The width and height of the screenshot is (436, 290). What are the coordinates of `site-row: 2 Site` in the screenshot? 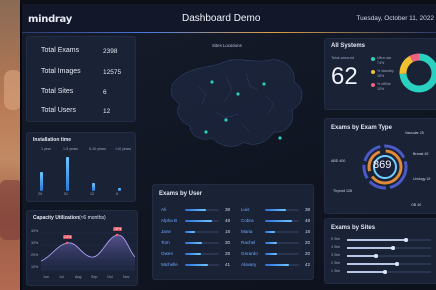 It's located at (381, 264).